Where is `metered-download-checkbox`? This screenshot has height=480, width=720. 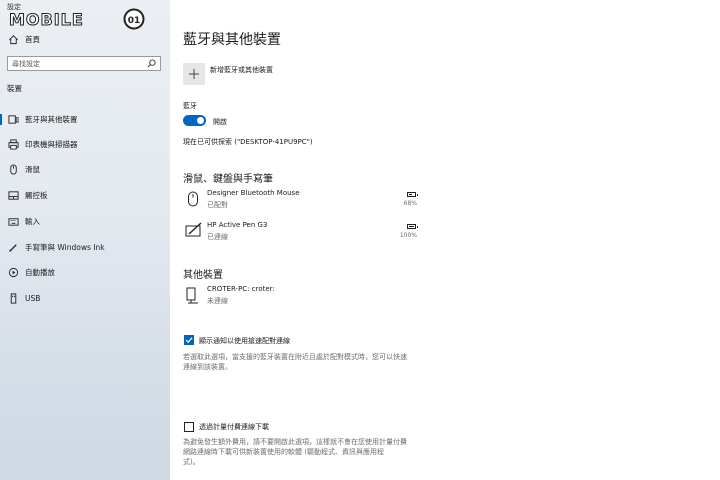 metered-download-checkbox is located at coordinates (189, 427).